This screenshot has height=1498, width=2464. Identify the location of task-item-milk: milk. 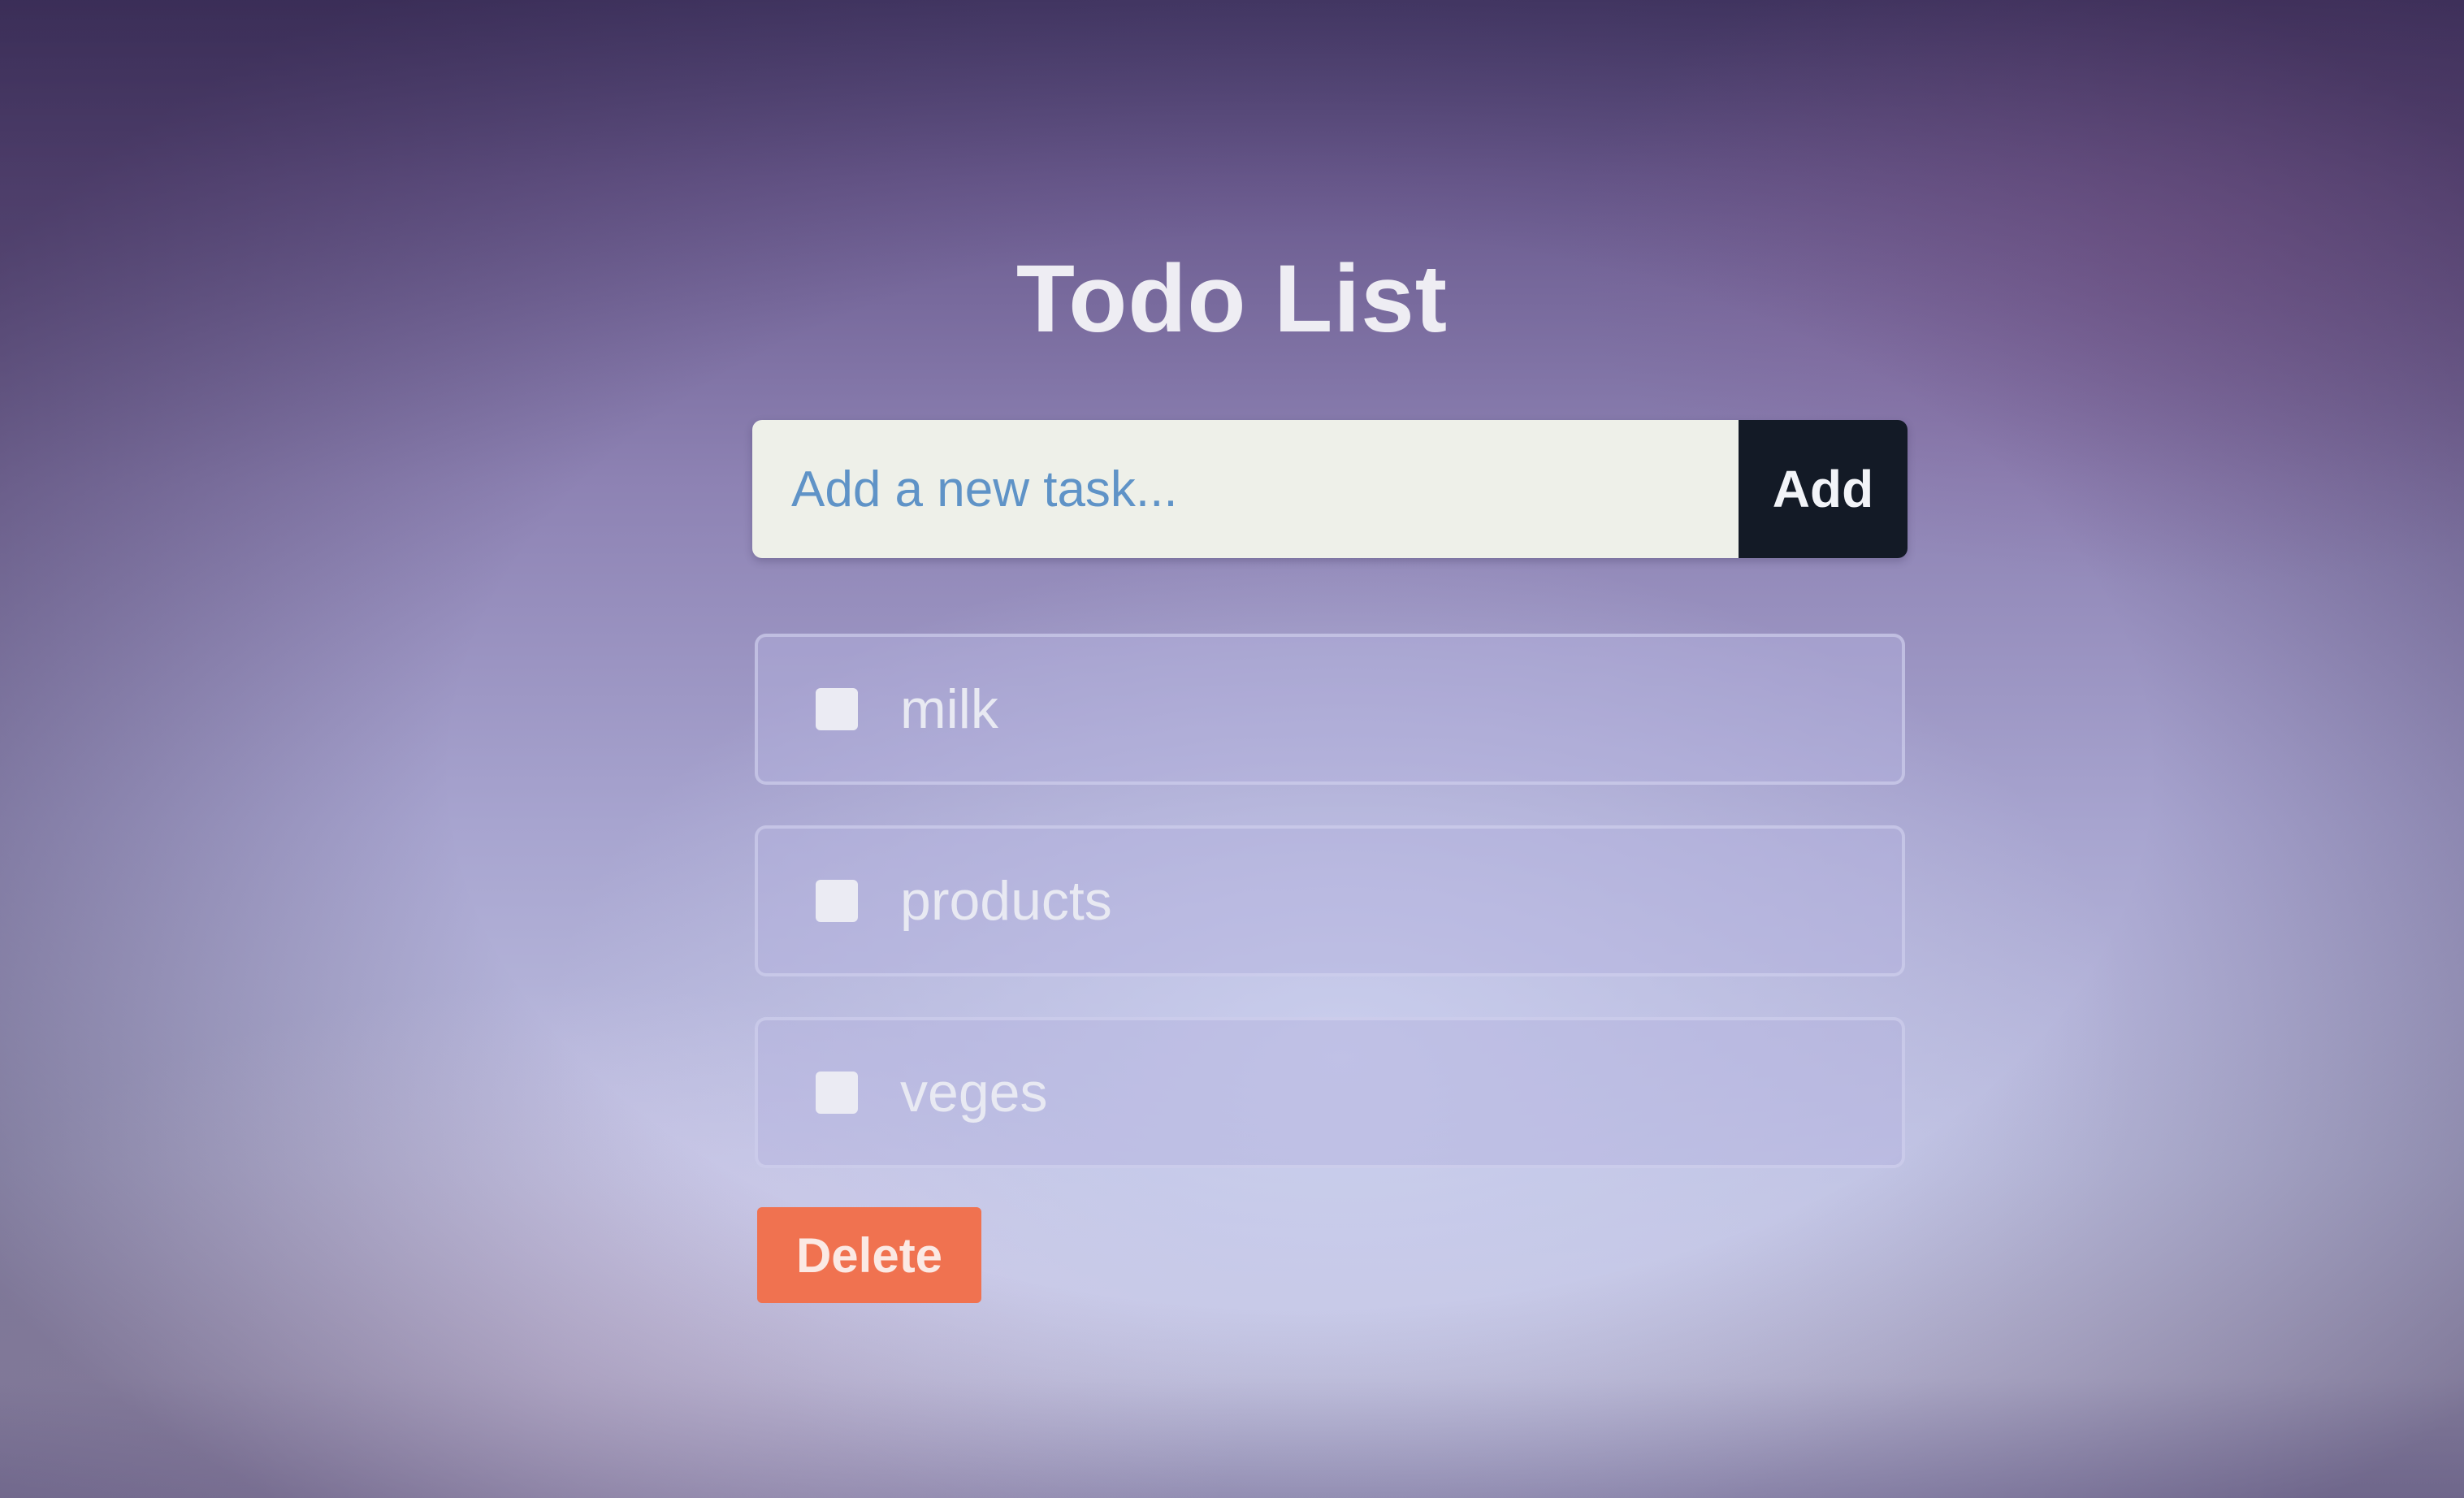
(1330, 710).